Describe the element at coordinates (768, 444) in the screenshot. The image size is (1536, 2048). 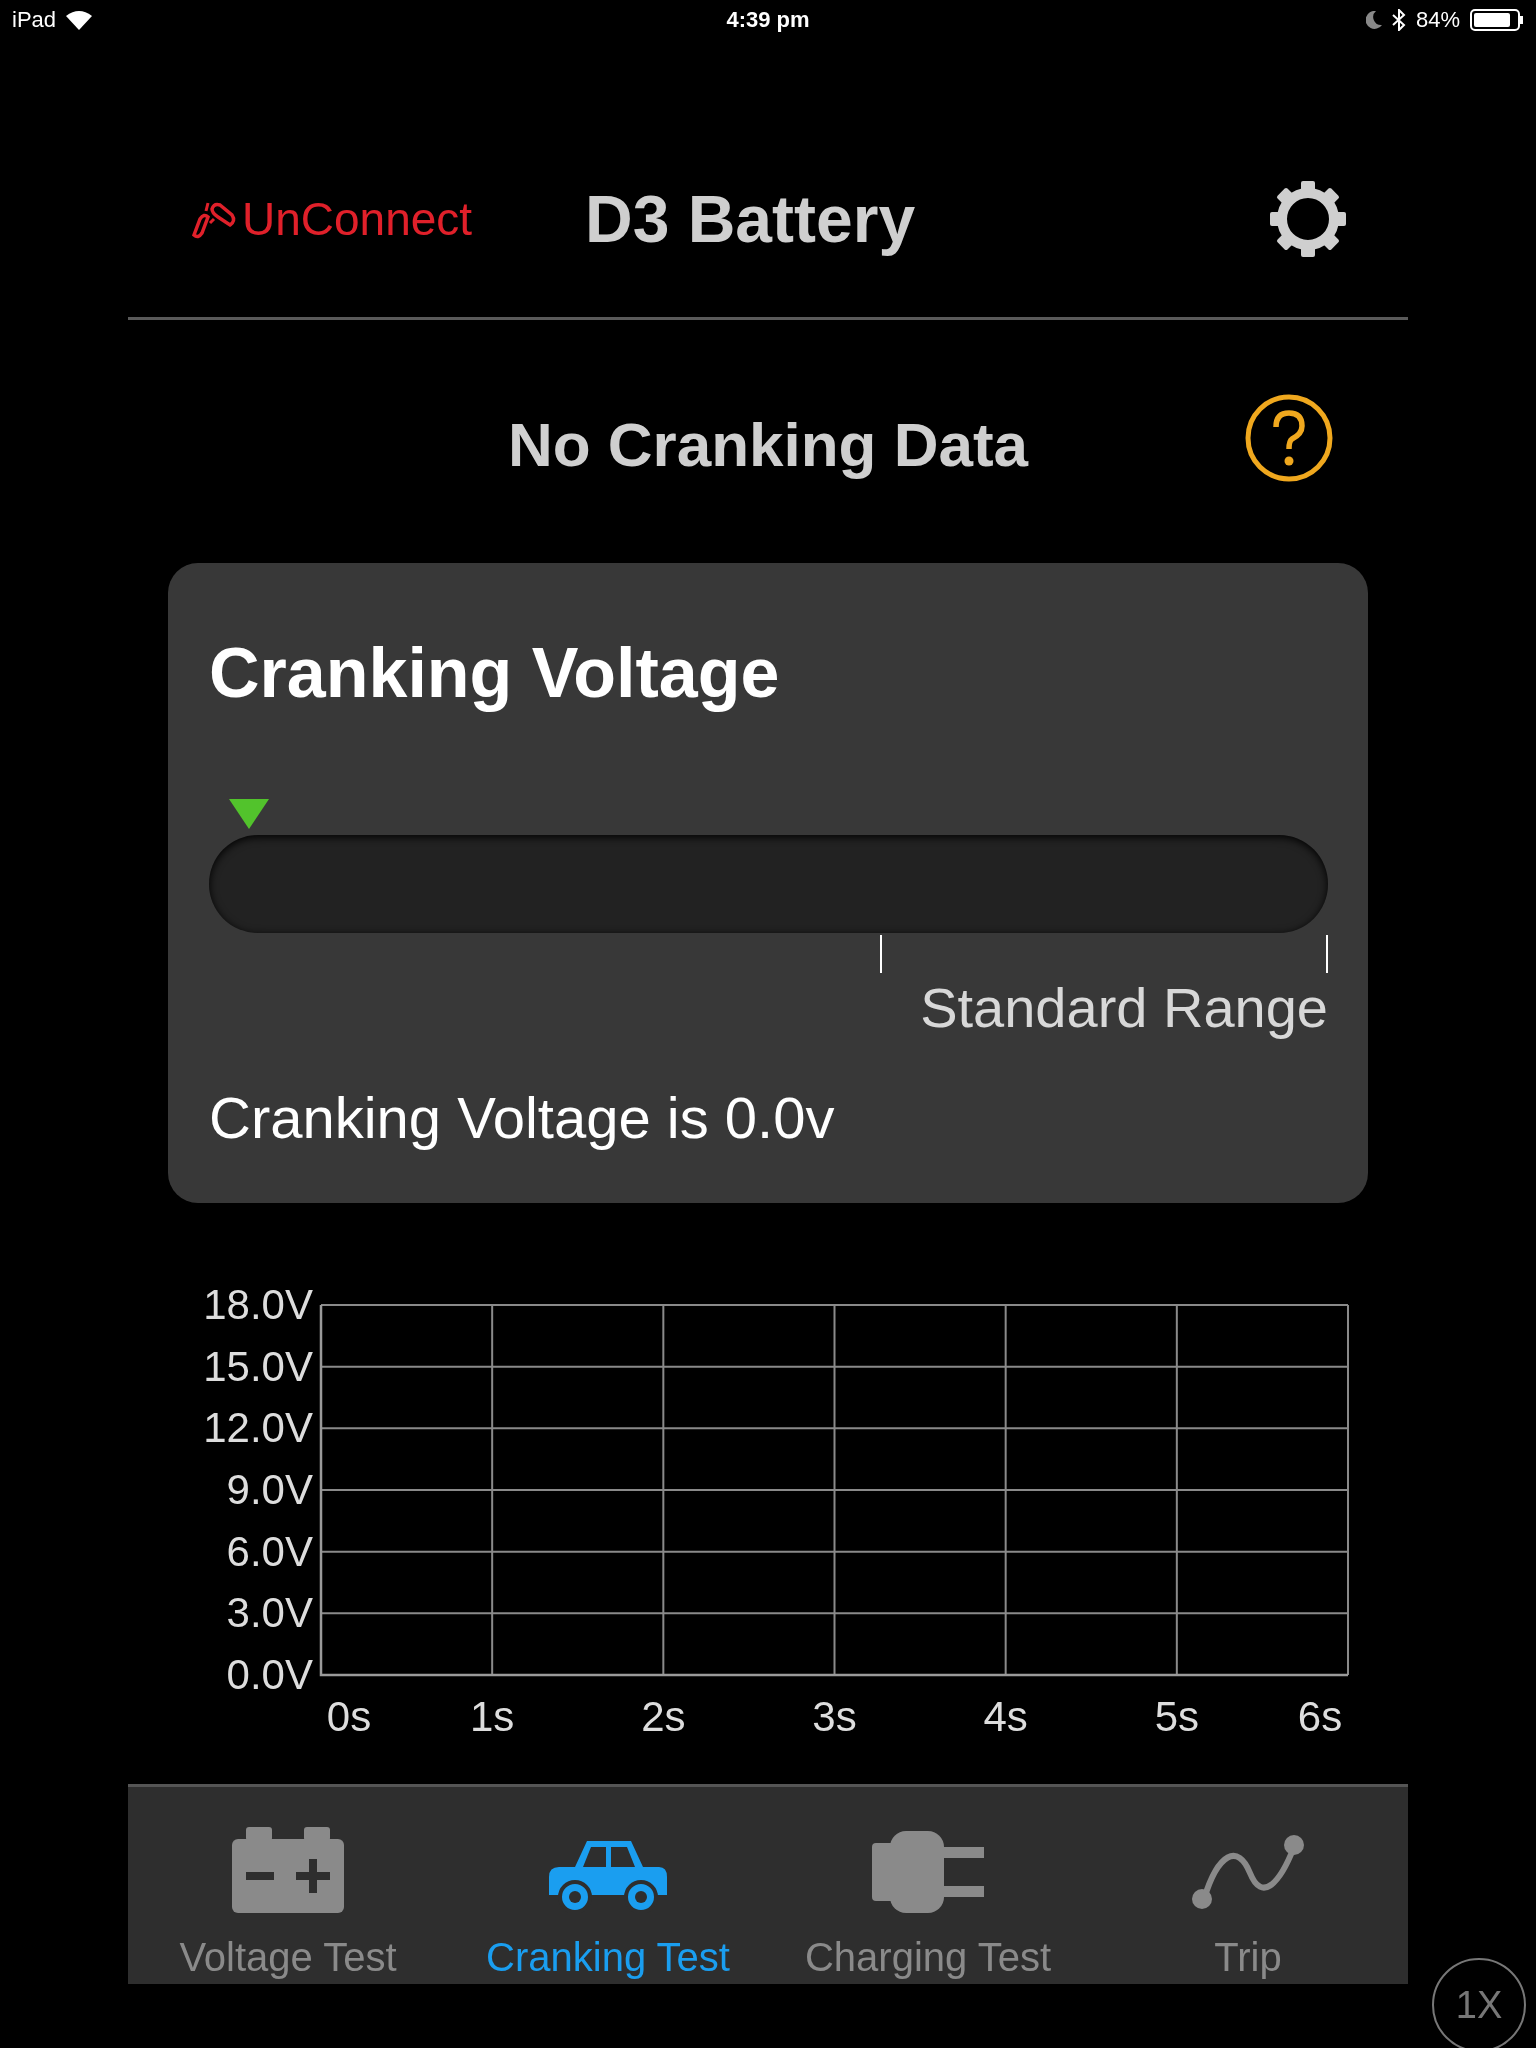
I see `status-heading: No Cranking Data` at that location.